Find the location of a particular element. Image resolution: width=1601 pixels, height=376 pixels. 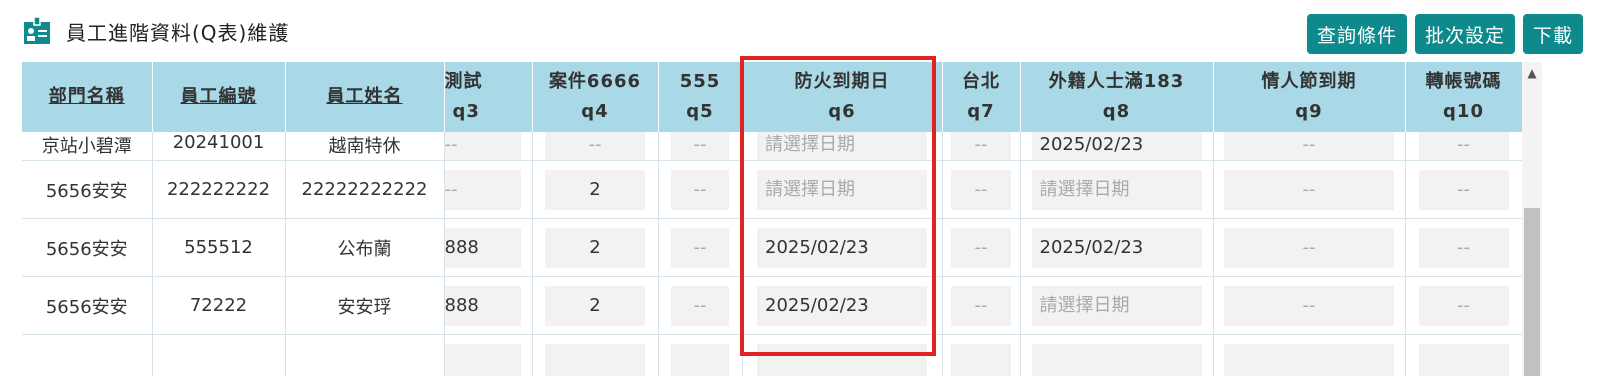

q3-input is located at coordinates (482, 359).